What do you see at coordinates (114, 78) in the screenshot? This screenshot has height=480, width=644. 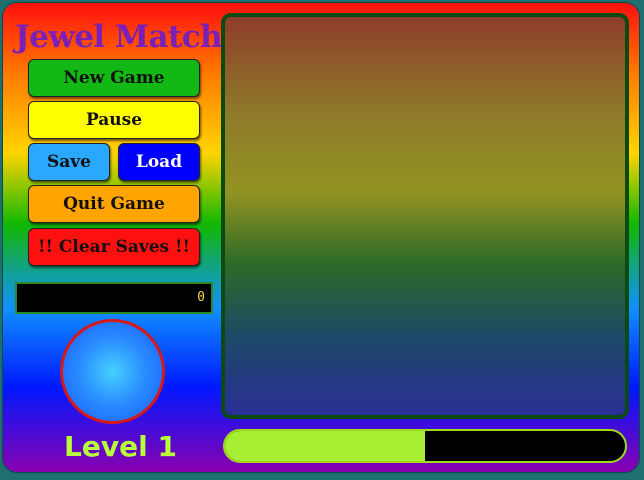 I see `new-game-button: New Game` at bounding box center [114, 78].